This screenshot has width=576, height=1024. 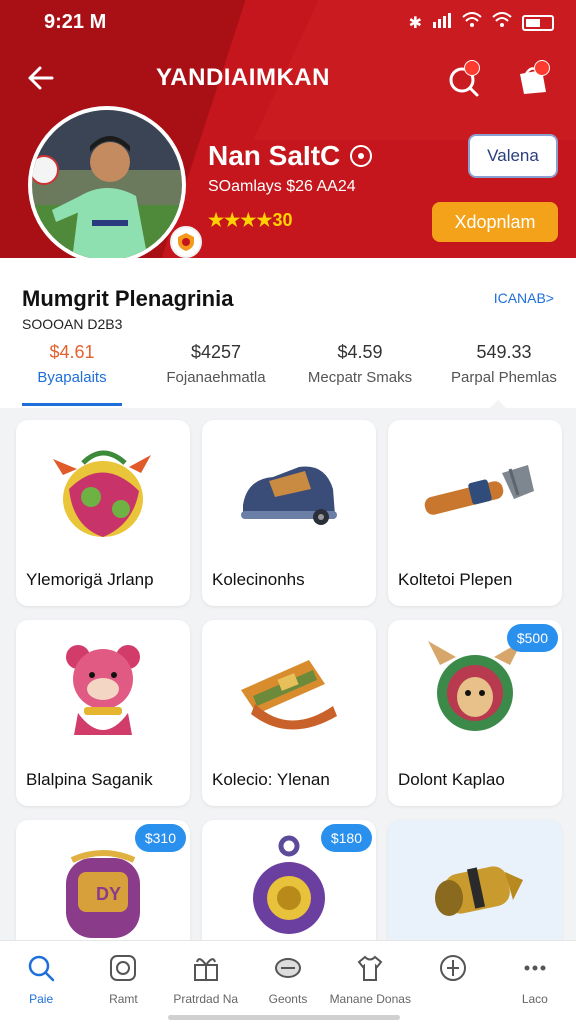 What do you see at coordinates (258, 579) in the screenshot?
I see `item-name: Kolecinonhs` at bounding box center [258, 579].